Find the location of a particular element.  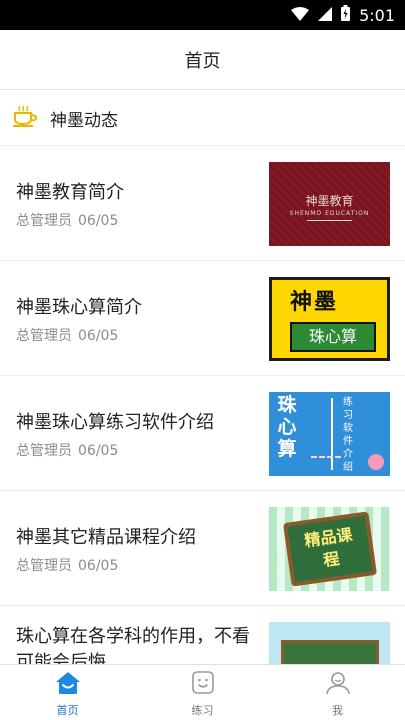

news-title: 神墨珠心算简介 is located at coordinates (79, 307).